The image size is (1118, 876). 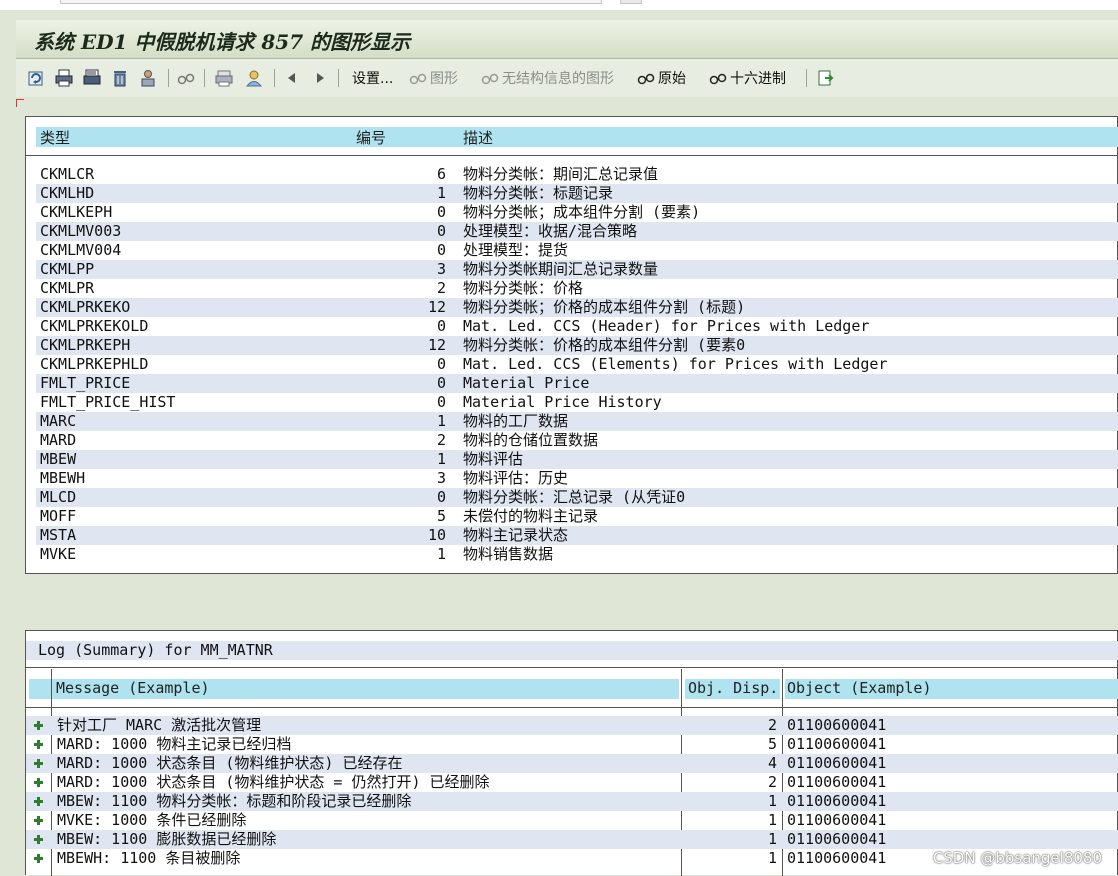 What do you see at coordinates (572, 650) in the screenshot?
I see `log-title-row: Log (Summary) for MM_MATNR` at bounding box center [572, 650].